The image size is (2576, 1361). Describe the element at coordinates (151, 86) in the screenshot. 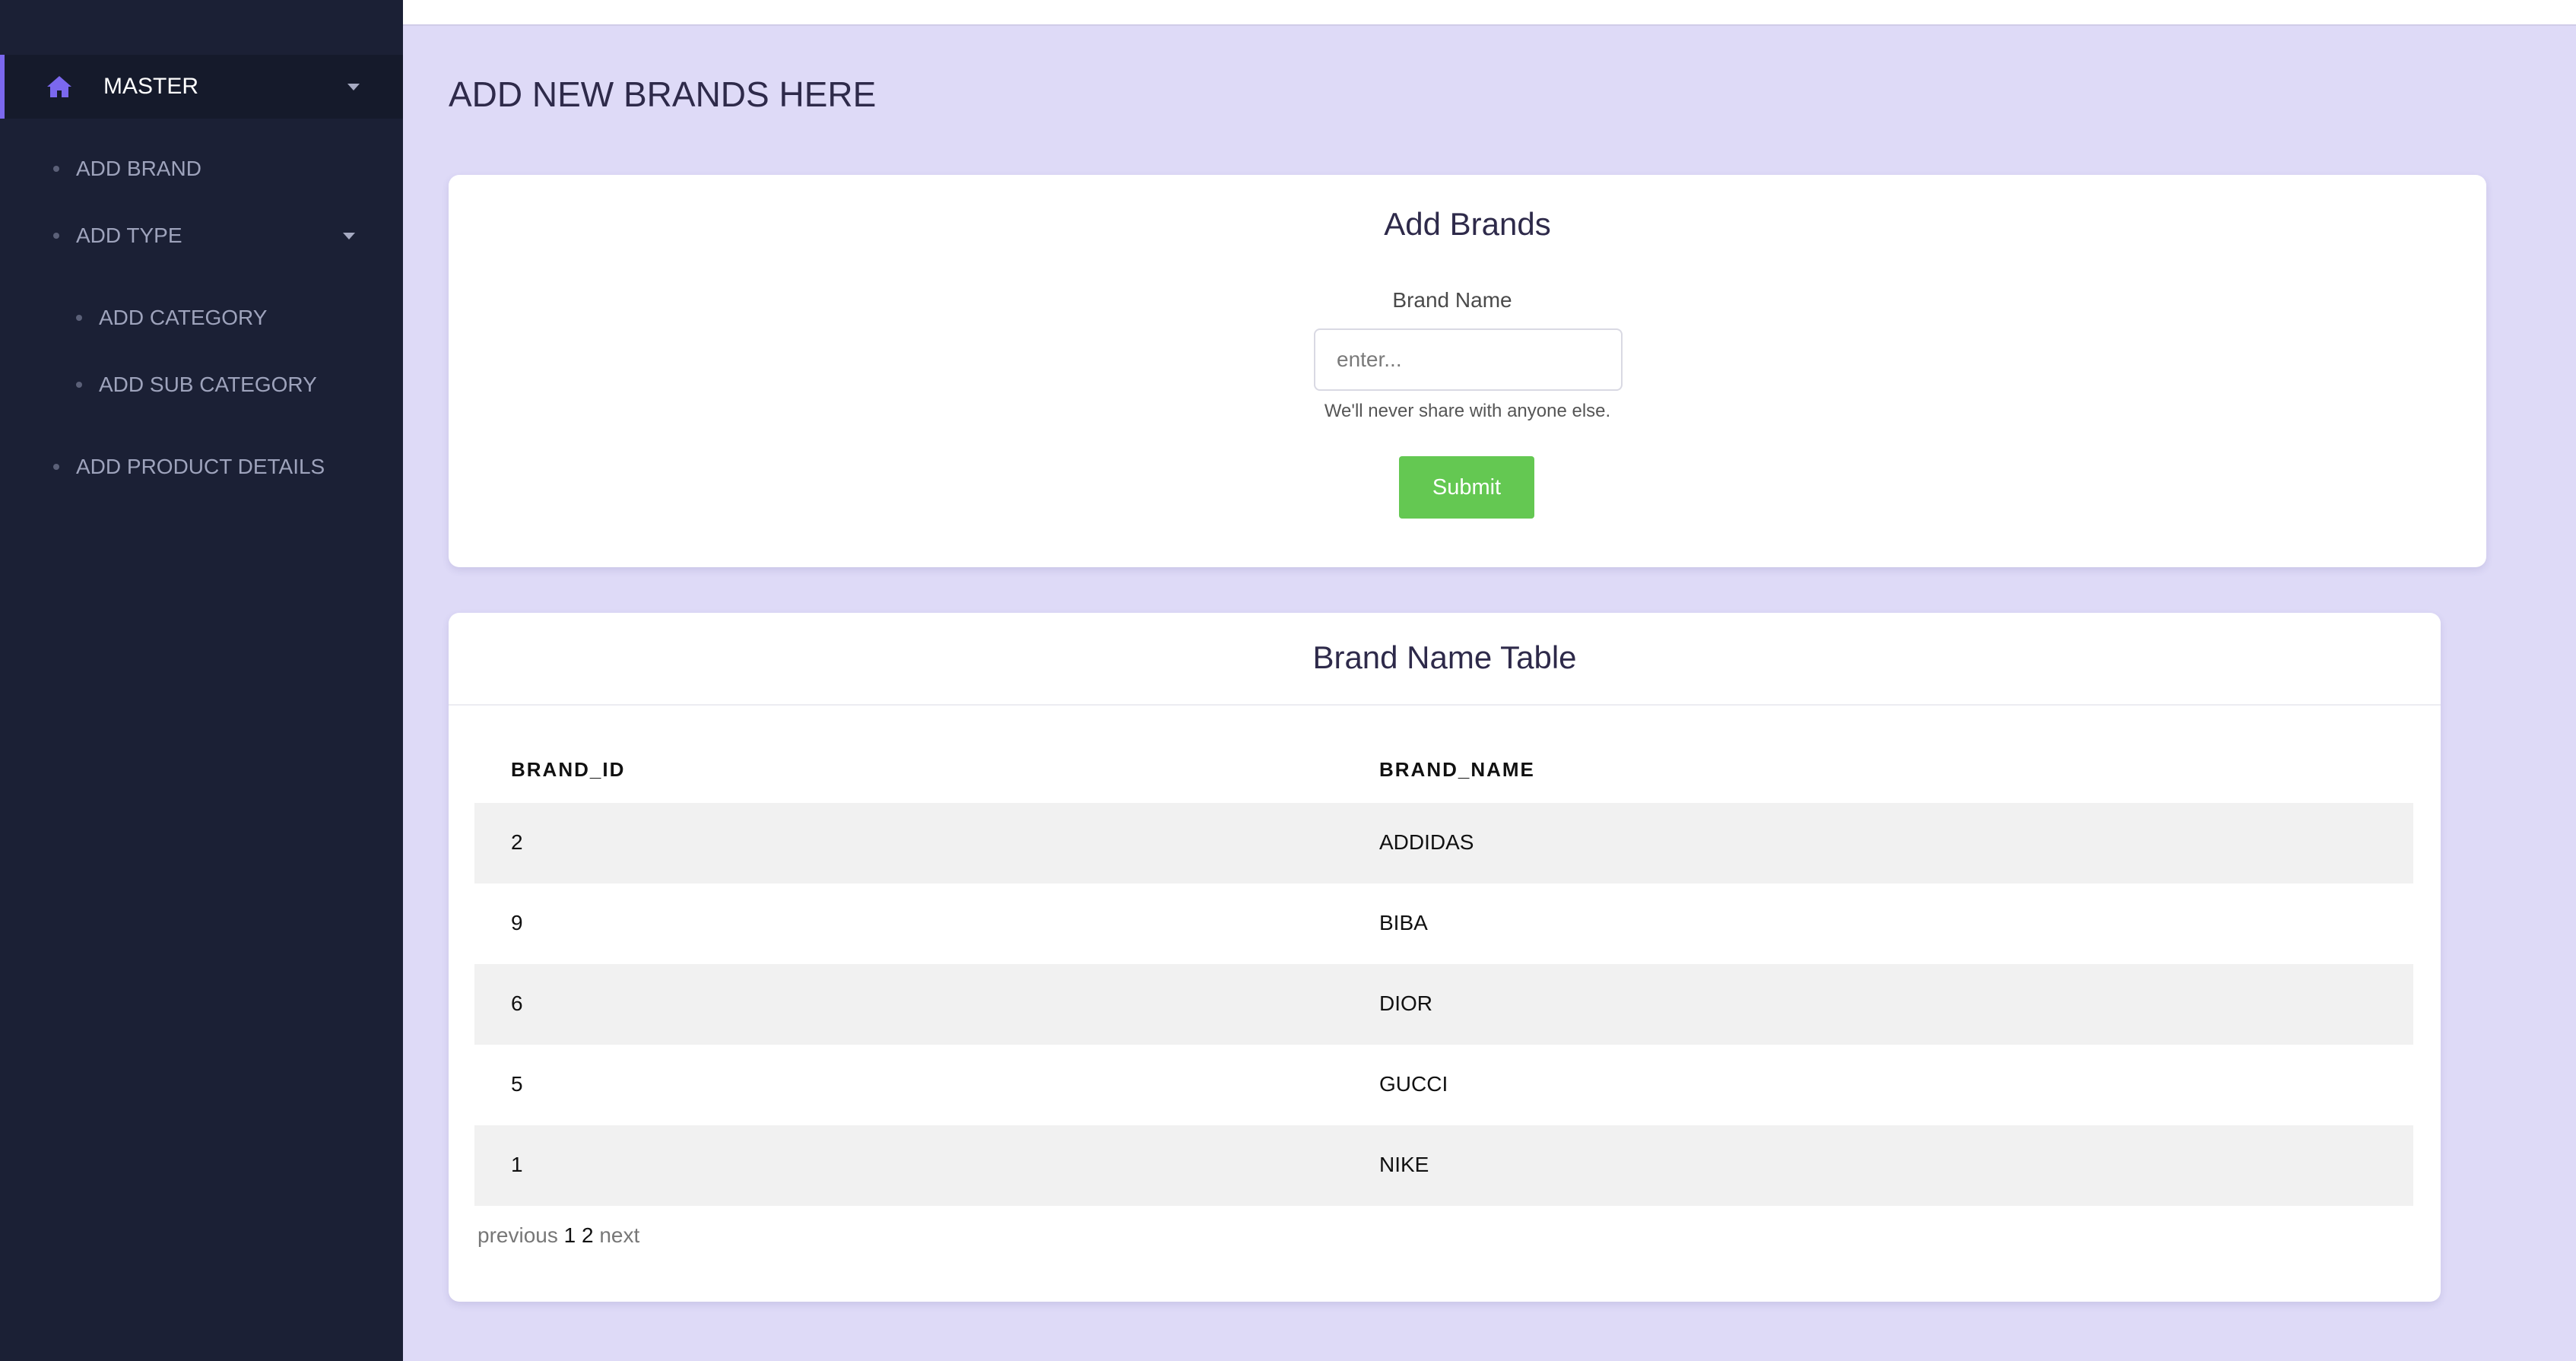

I see `sidebar-item-master-label: MASTER` at that location.